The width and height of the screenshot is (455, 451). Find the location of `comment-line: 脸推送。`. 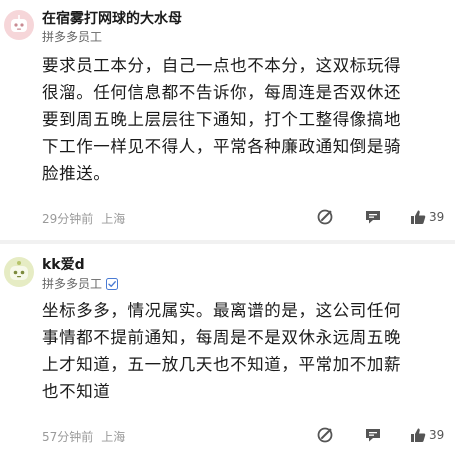

comment-line: 脸推送。 is located at coordinates (76, 173).